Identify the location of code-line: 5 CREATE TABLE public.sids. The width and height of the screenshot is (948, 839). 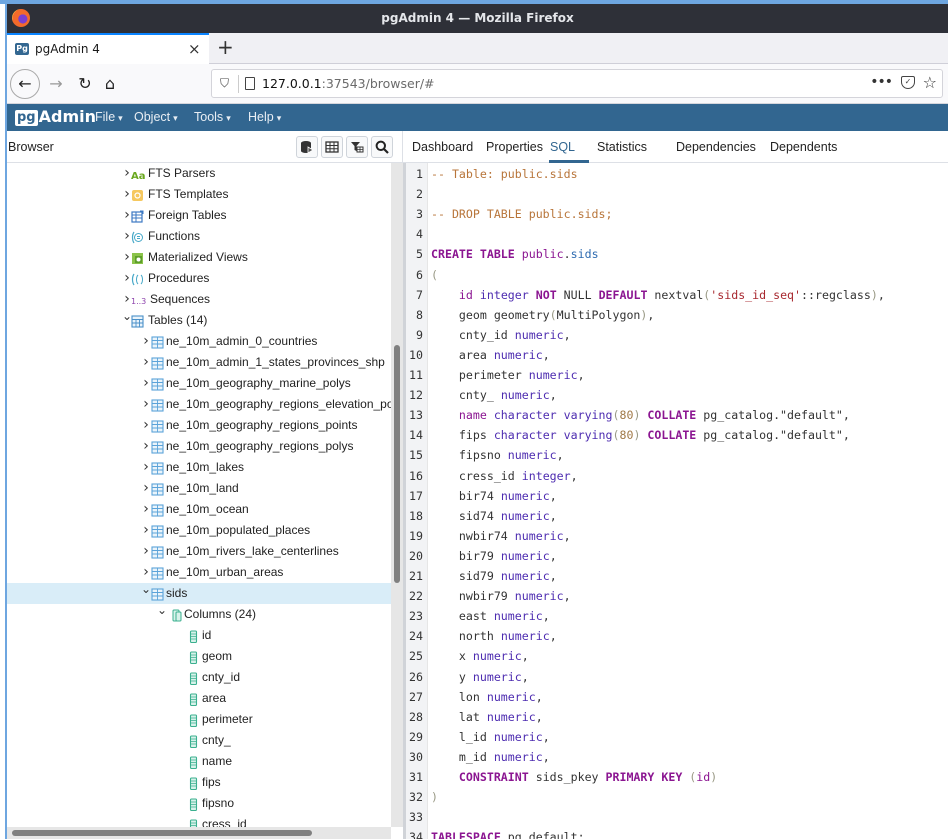
(675, 254).